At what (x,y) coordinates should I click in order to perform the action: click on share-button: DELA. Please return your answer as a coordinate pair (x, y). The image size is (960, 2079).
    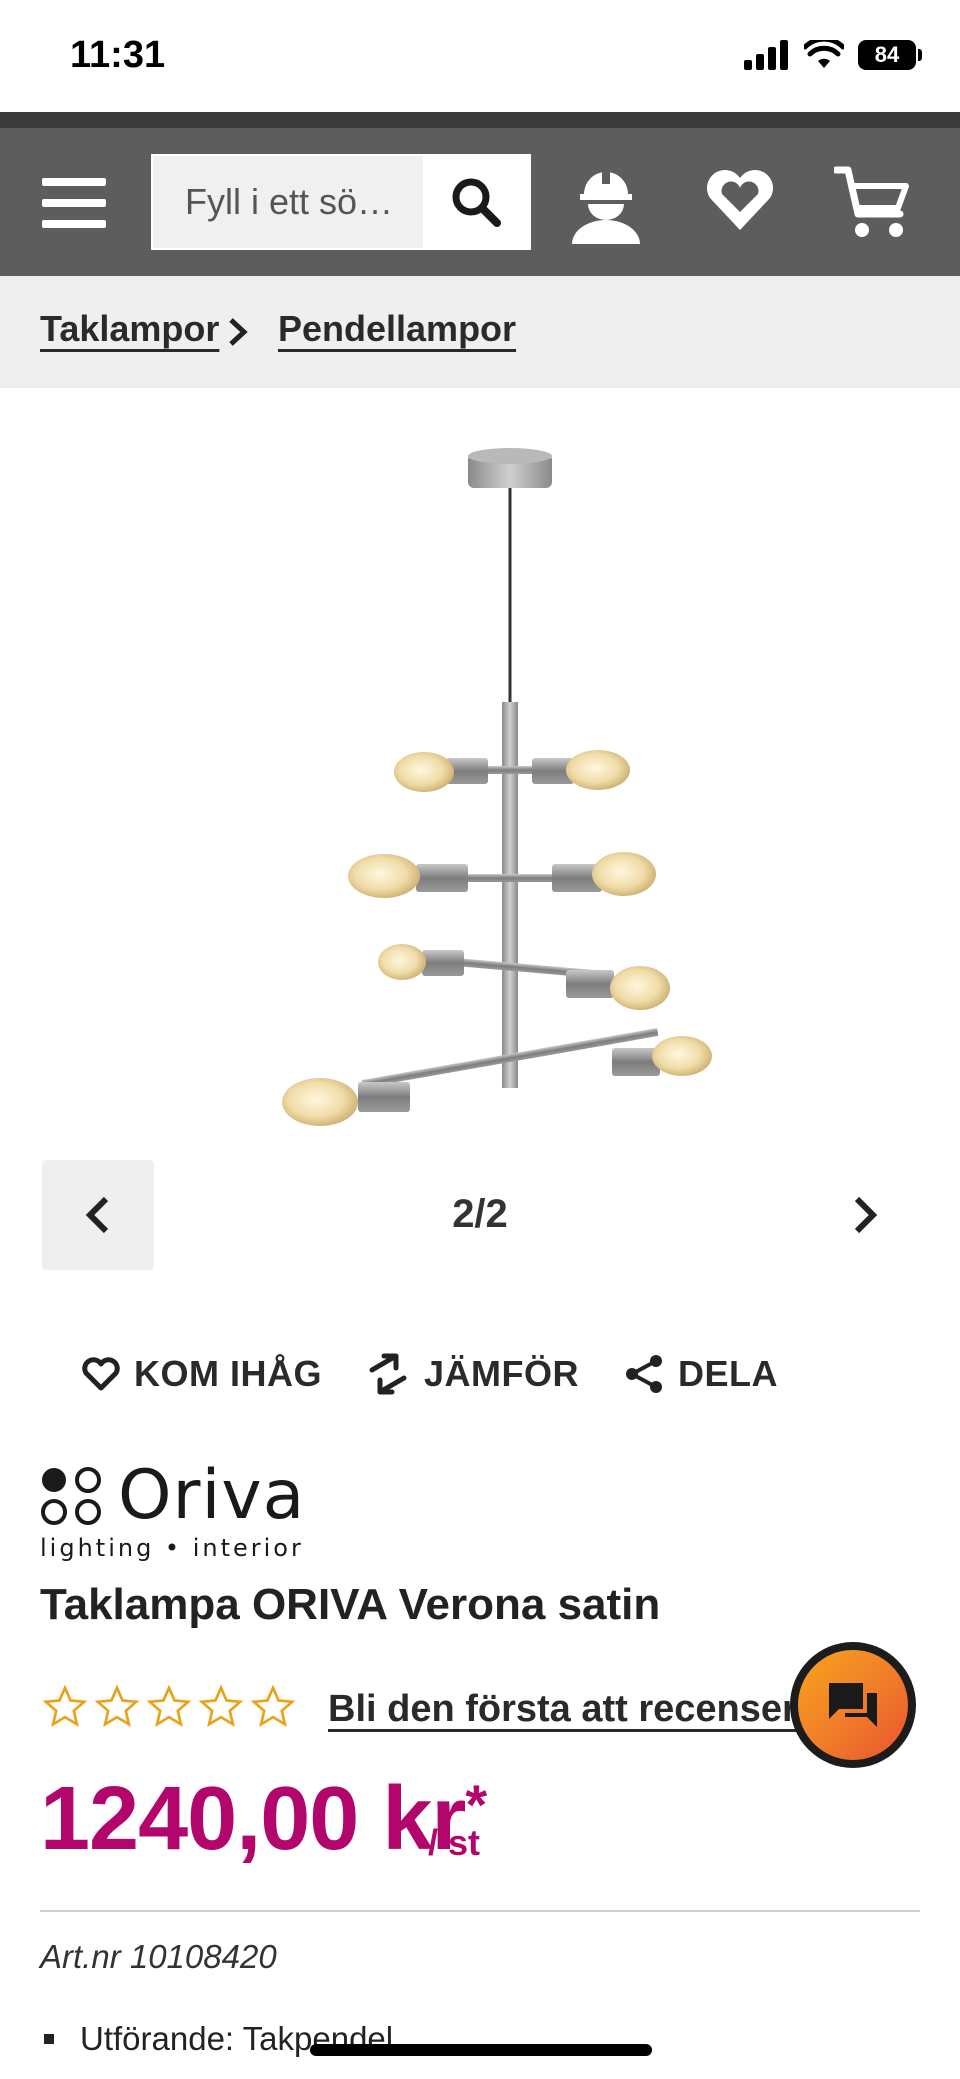
    Looking at the image, I should click on (701, 1374).